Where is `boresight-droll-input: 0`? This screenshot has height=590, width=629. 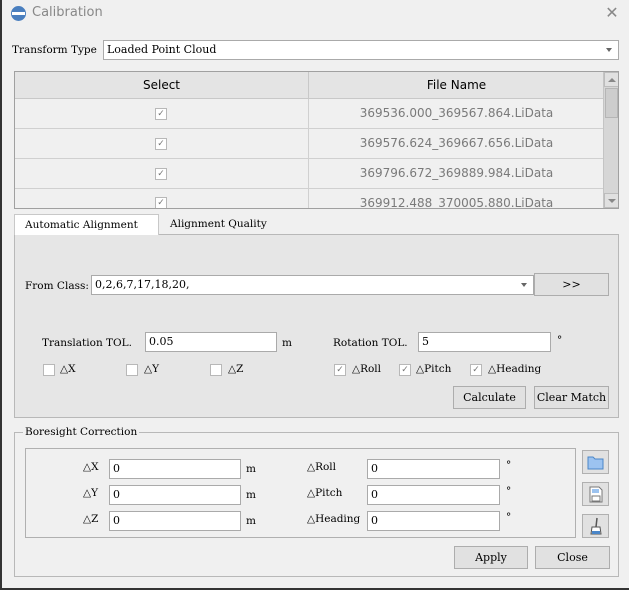 boresight-droll-input: 0 is located at coordinates (433, 469).